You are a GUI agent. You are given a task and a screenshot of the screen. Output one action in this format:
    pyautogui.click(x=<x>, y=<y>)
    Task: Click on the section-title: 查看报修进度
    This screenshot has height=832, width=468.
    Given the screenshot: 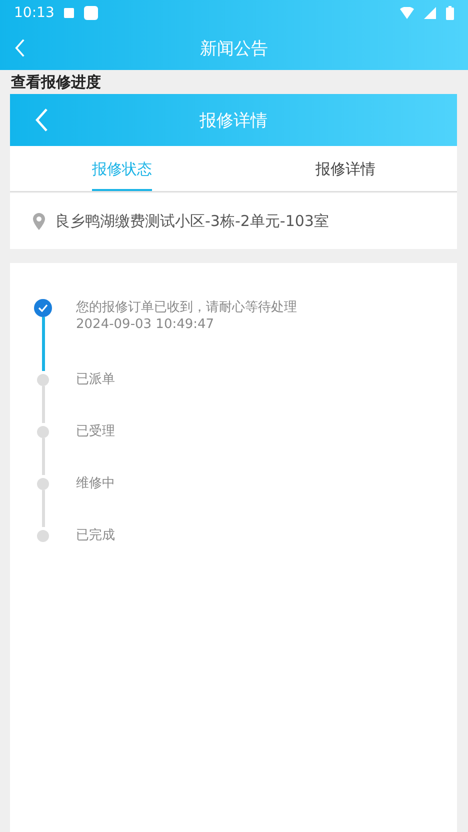 What is the action you would take?
    pyautogui.click(x=56, y=82)
    